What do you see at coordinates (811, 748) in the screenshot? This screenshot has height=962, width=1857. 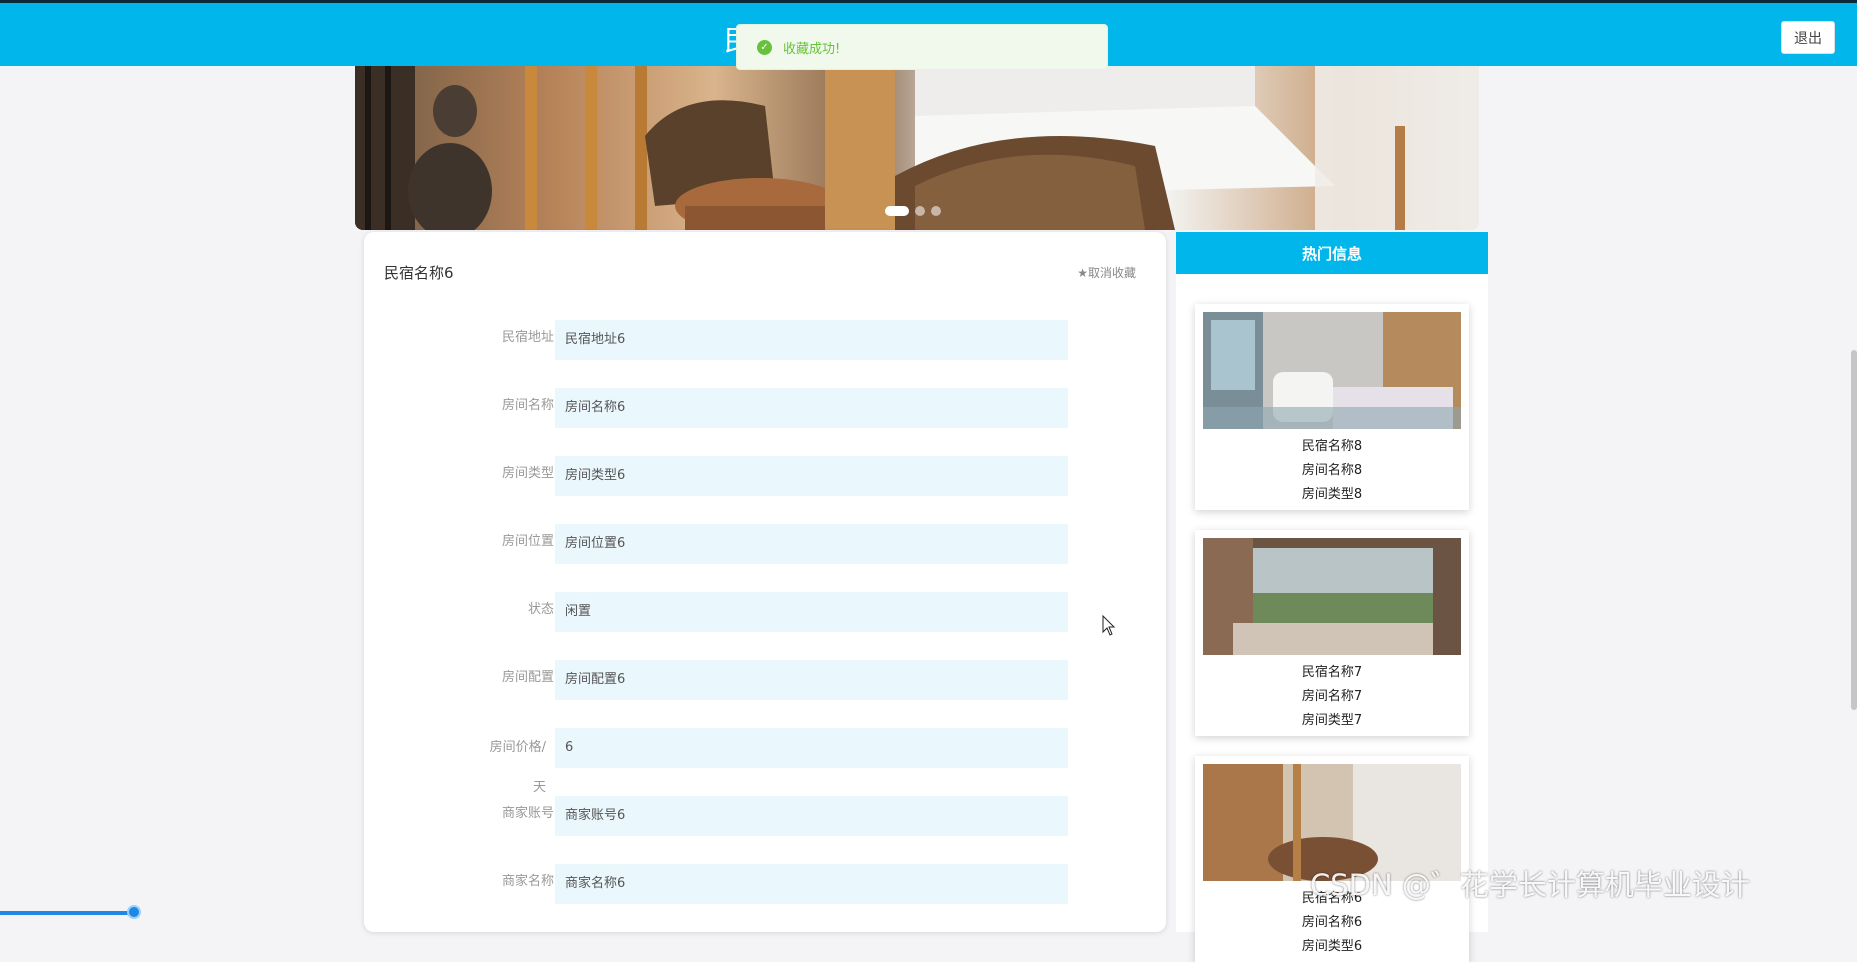 I see `field-value: 6` at bounding box center [811, 748].